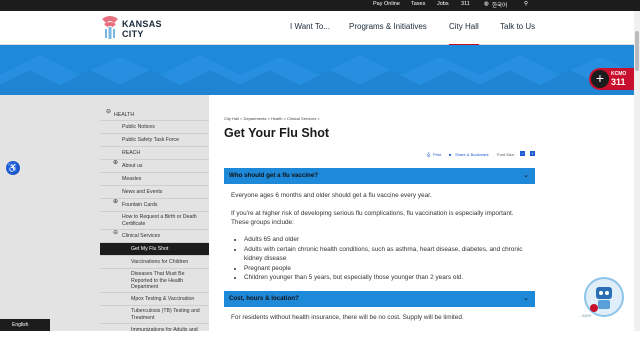  I want to click on translate-globe-icon: ◍, so click(486, 4).